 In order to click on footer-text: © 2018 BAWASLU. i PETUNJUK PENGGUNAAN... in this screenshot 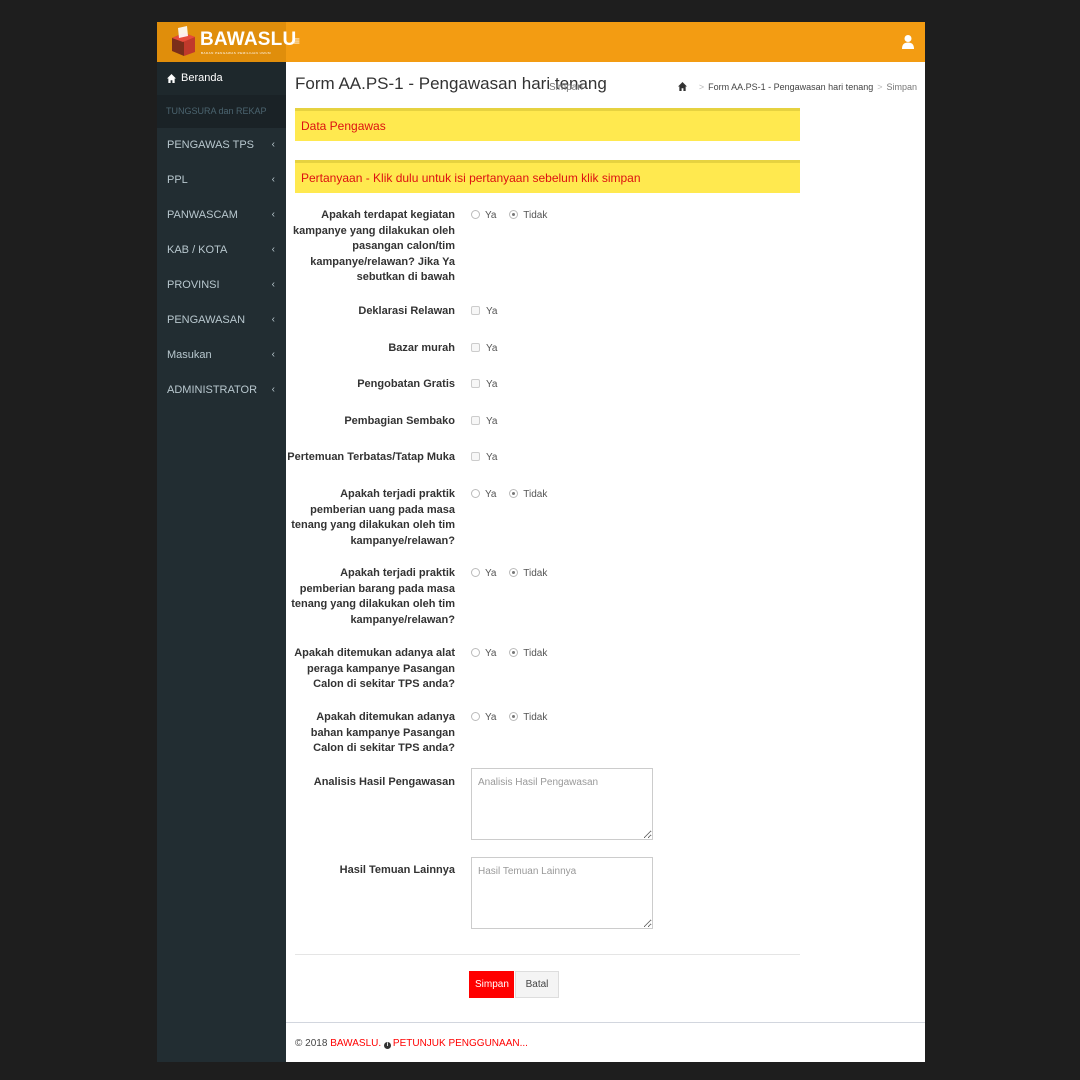, I will do `click(411, 1043)`.